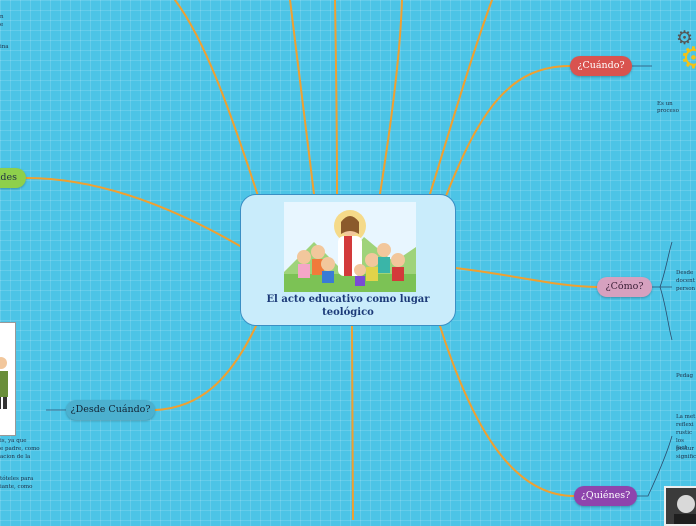 The image size is (696, 526). I want to click on node-como: ¿Cómo?, so click(624, 287).